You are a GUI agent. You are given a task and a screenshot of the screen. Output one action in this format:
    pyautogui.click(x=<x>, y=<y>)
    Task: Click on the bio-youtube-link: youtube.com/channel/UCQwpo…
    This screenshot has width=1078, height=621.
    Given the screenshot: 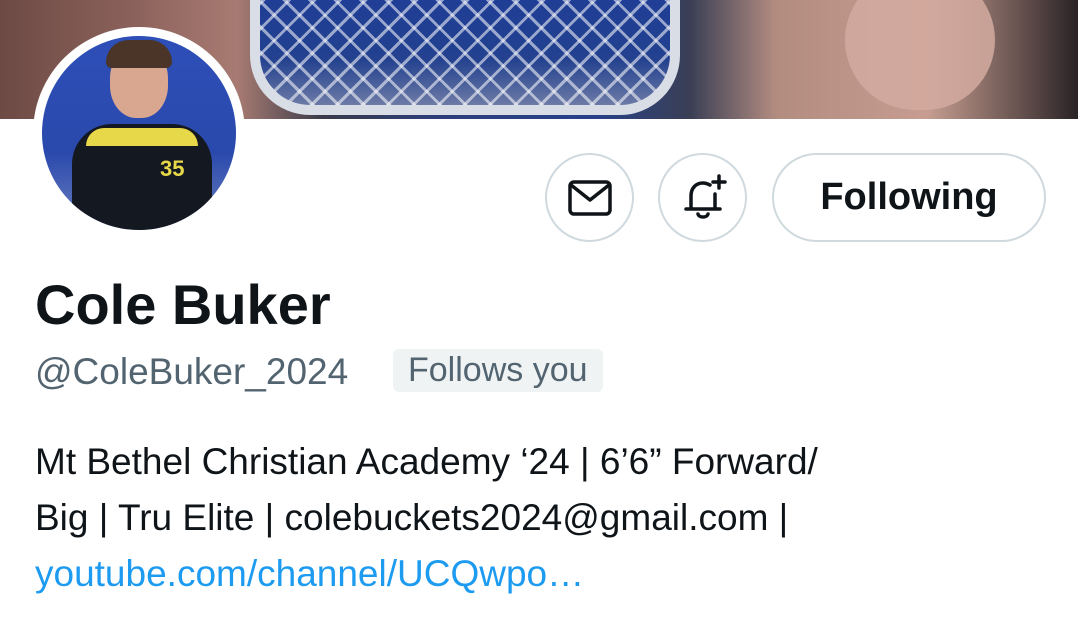 What is the action you would take?
    pyautogui.click(x=535, y=574)
    